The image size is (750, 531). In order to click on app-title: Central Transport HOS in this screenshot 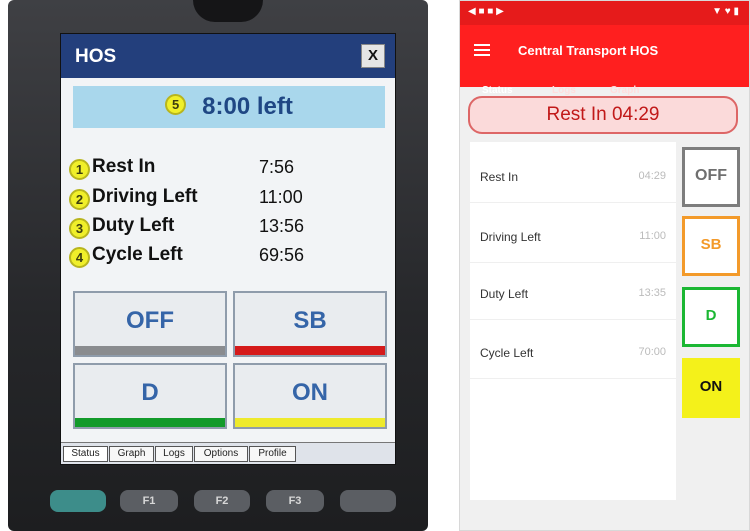, I will do `click(588, 50)`.